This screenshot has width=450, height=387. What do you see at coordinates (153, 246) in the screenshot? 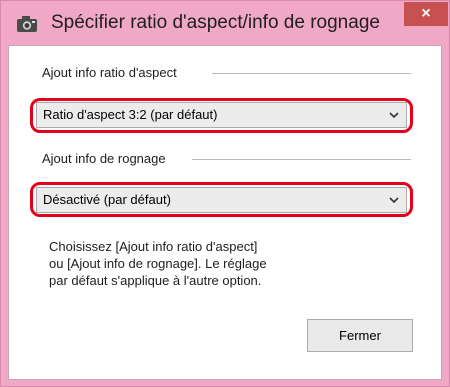
I see `info-line: Choisissez [Ajout info ratio d'aspect]` at bounding box center [153, 246].